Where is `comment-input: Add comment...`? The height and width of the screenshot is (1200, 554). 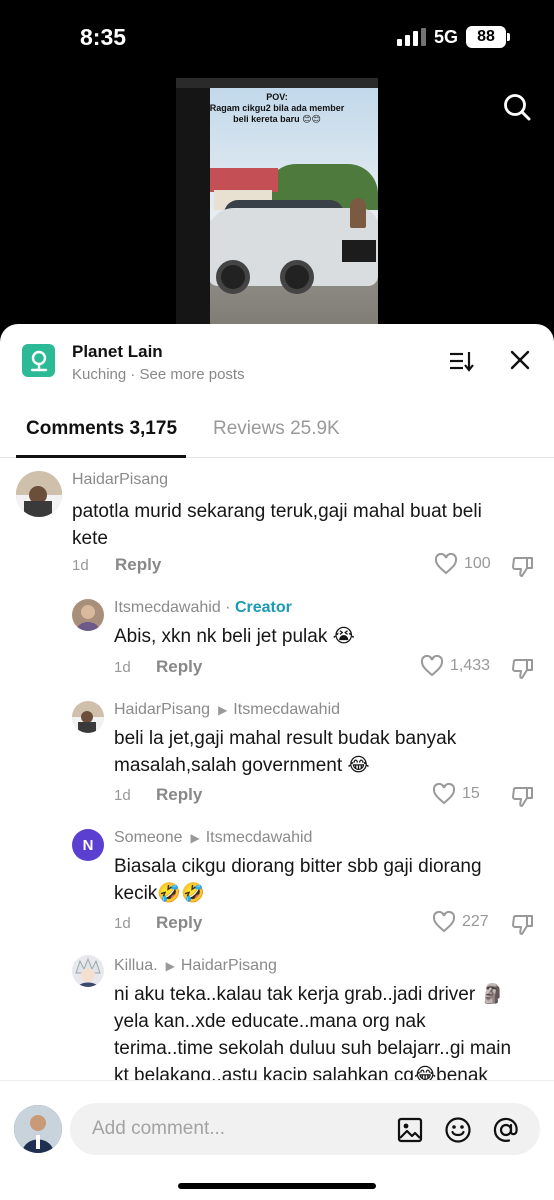 comment-input: Add comment... is located at coordinates (305, 1129).